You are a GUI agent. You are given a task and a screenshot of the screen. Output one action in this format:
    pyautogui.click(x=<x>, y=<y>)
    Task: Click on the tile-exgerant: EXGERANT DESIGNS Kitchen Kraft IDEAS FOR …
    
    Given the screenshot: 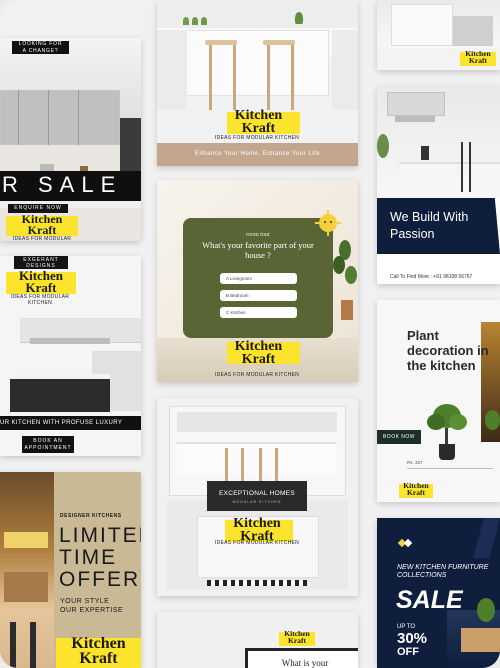 What is the action you would take?
    pyautogui.click(x=70, y=356)
    